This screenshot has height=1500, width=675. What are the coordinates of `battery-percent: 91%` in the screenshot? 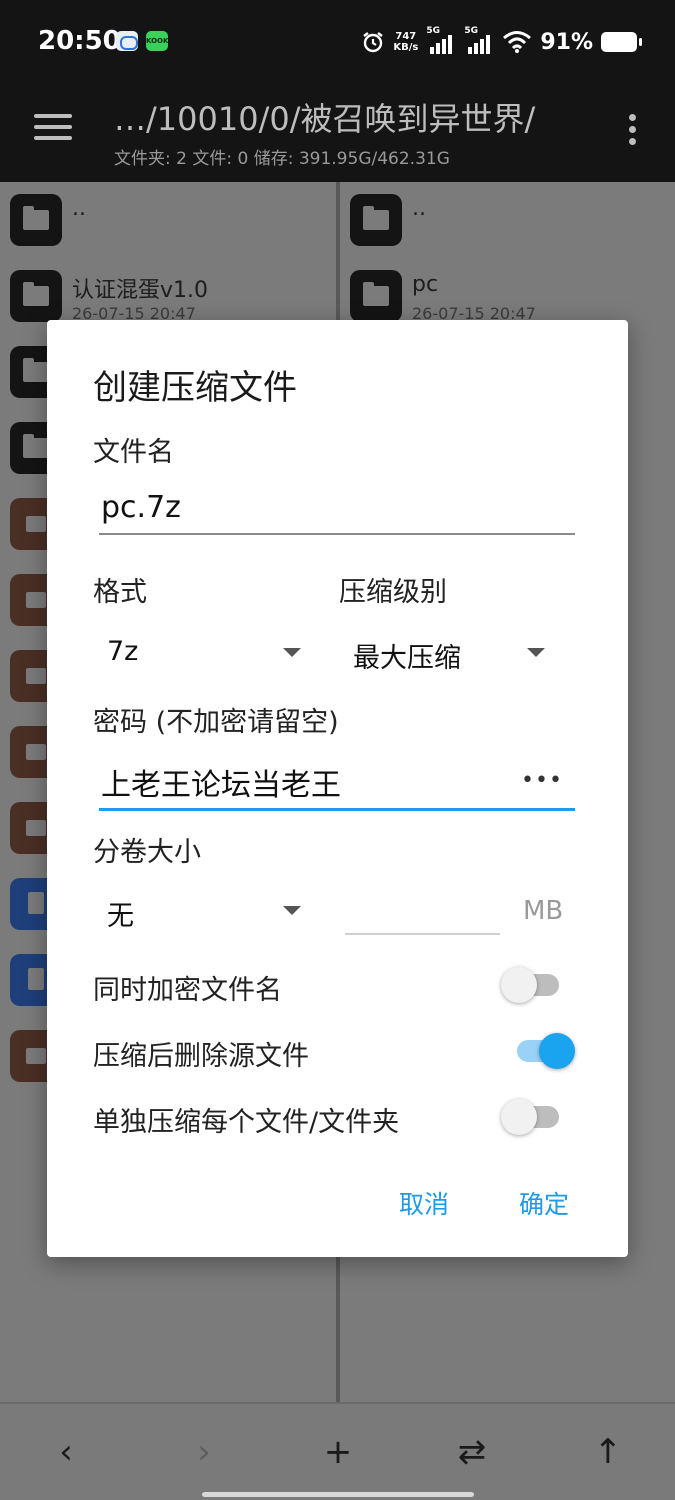 It's located at (566, 42).